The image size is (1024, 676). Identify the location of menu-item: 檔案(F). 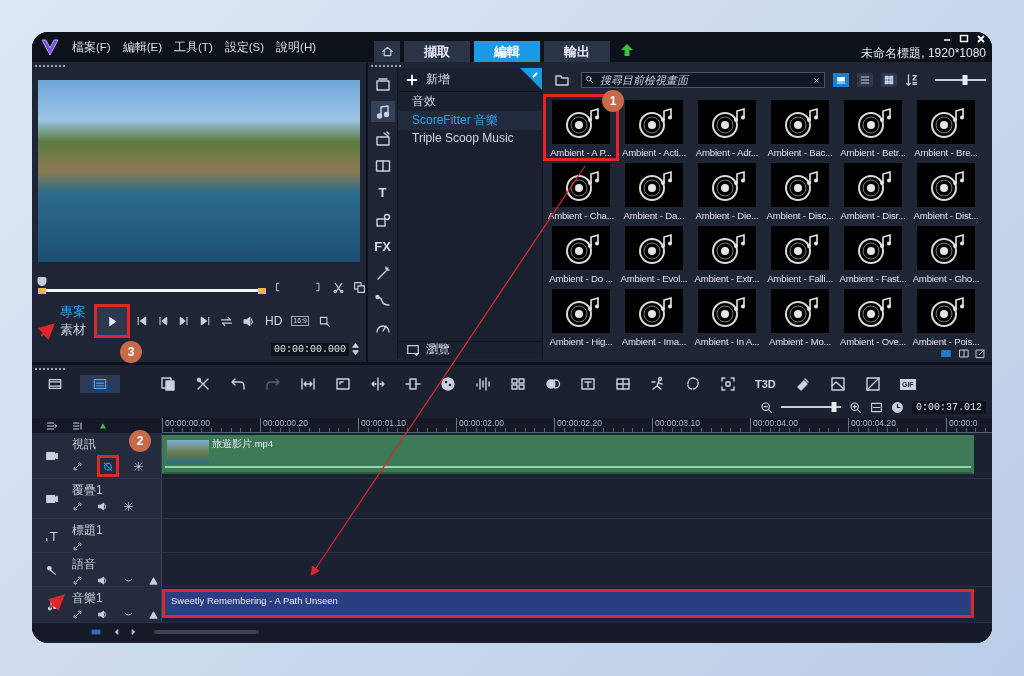
(91, 47).